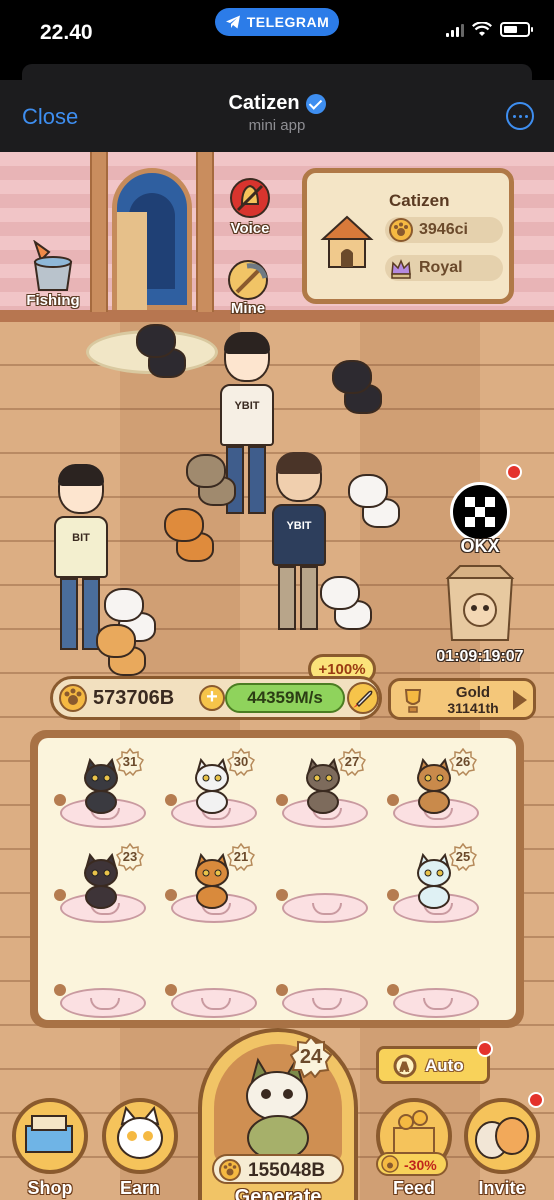 The height and width of the screenshot is (1200, 554). I want to click on cat-level-badge: 25, so click(463, 857).